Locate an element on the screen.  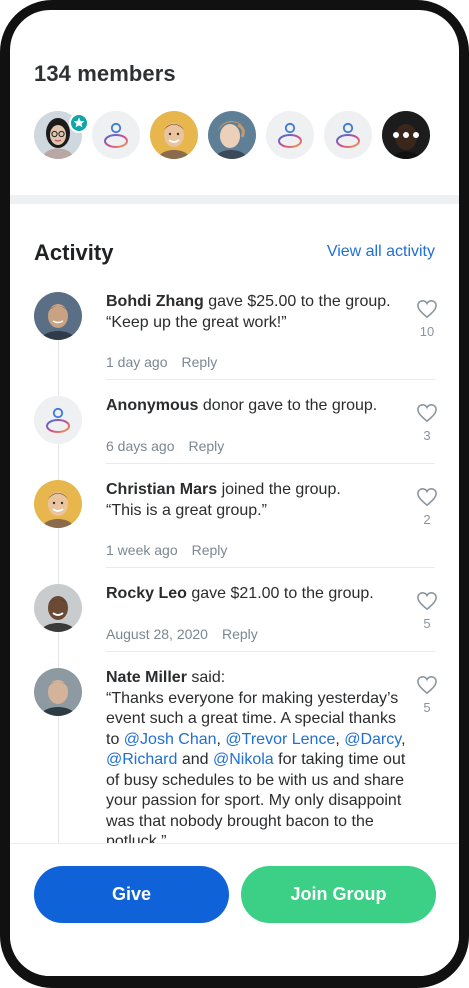
admin-star-badge is located at coordinates (79, 123).